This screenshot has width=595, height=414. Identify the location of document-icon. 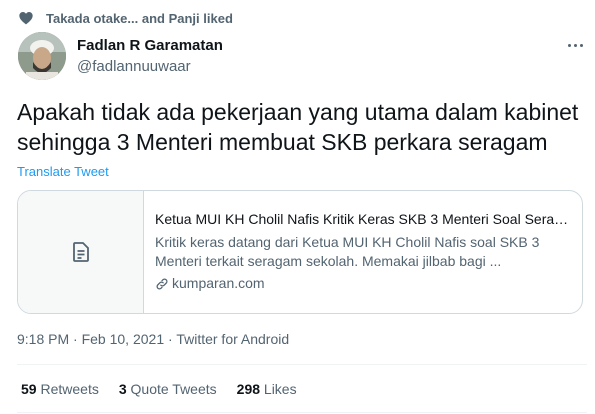
(80, 252).